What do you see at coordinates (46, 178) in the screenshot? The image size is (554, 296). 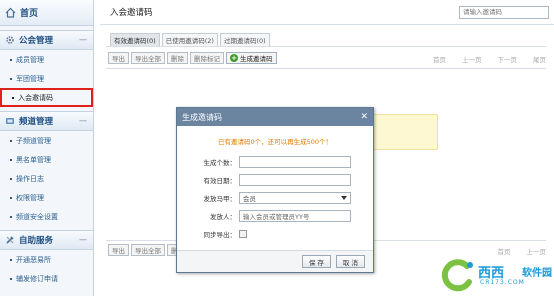 I see `sidebar-item-oplog: 操作日志` at bounding box center [46, 178].